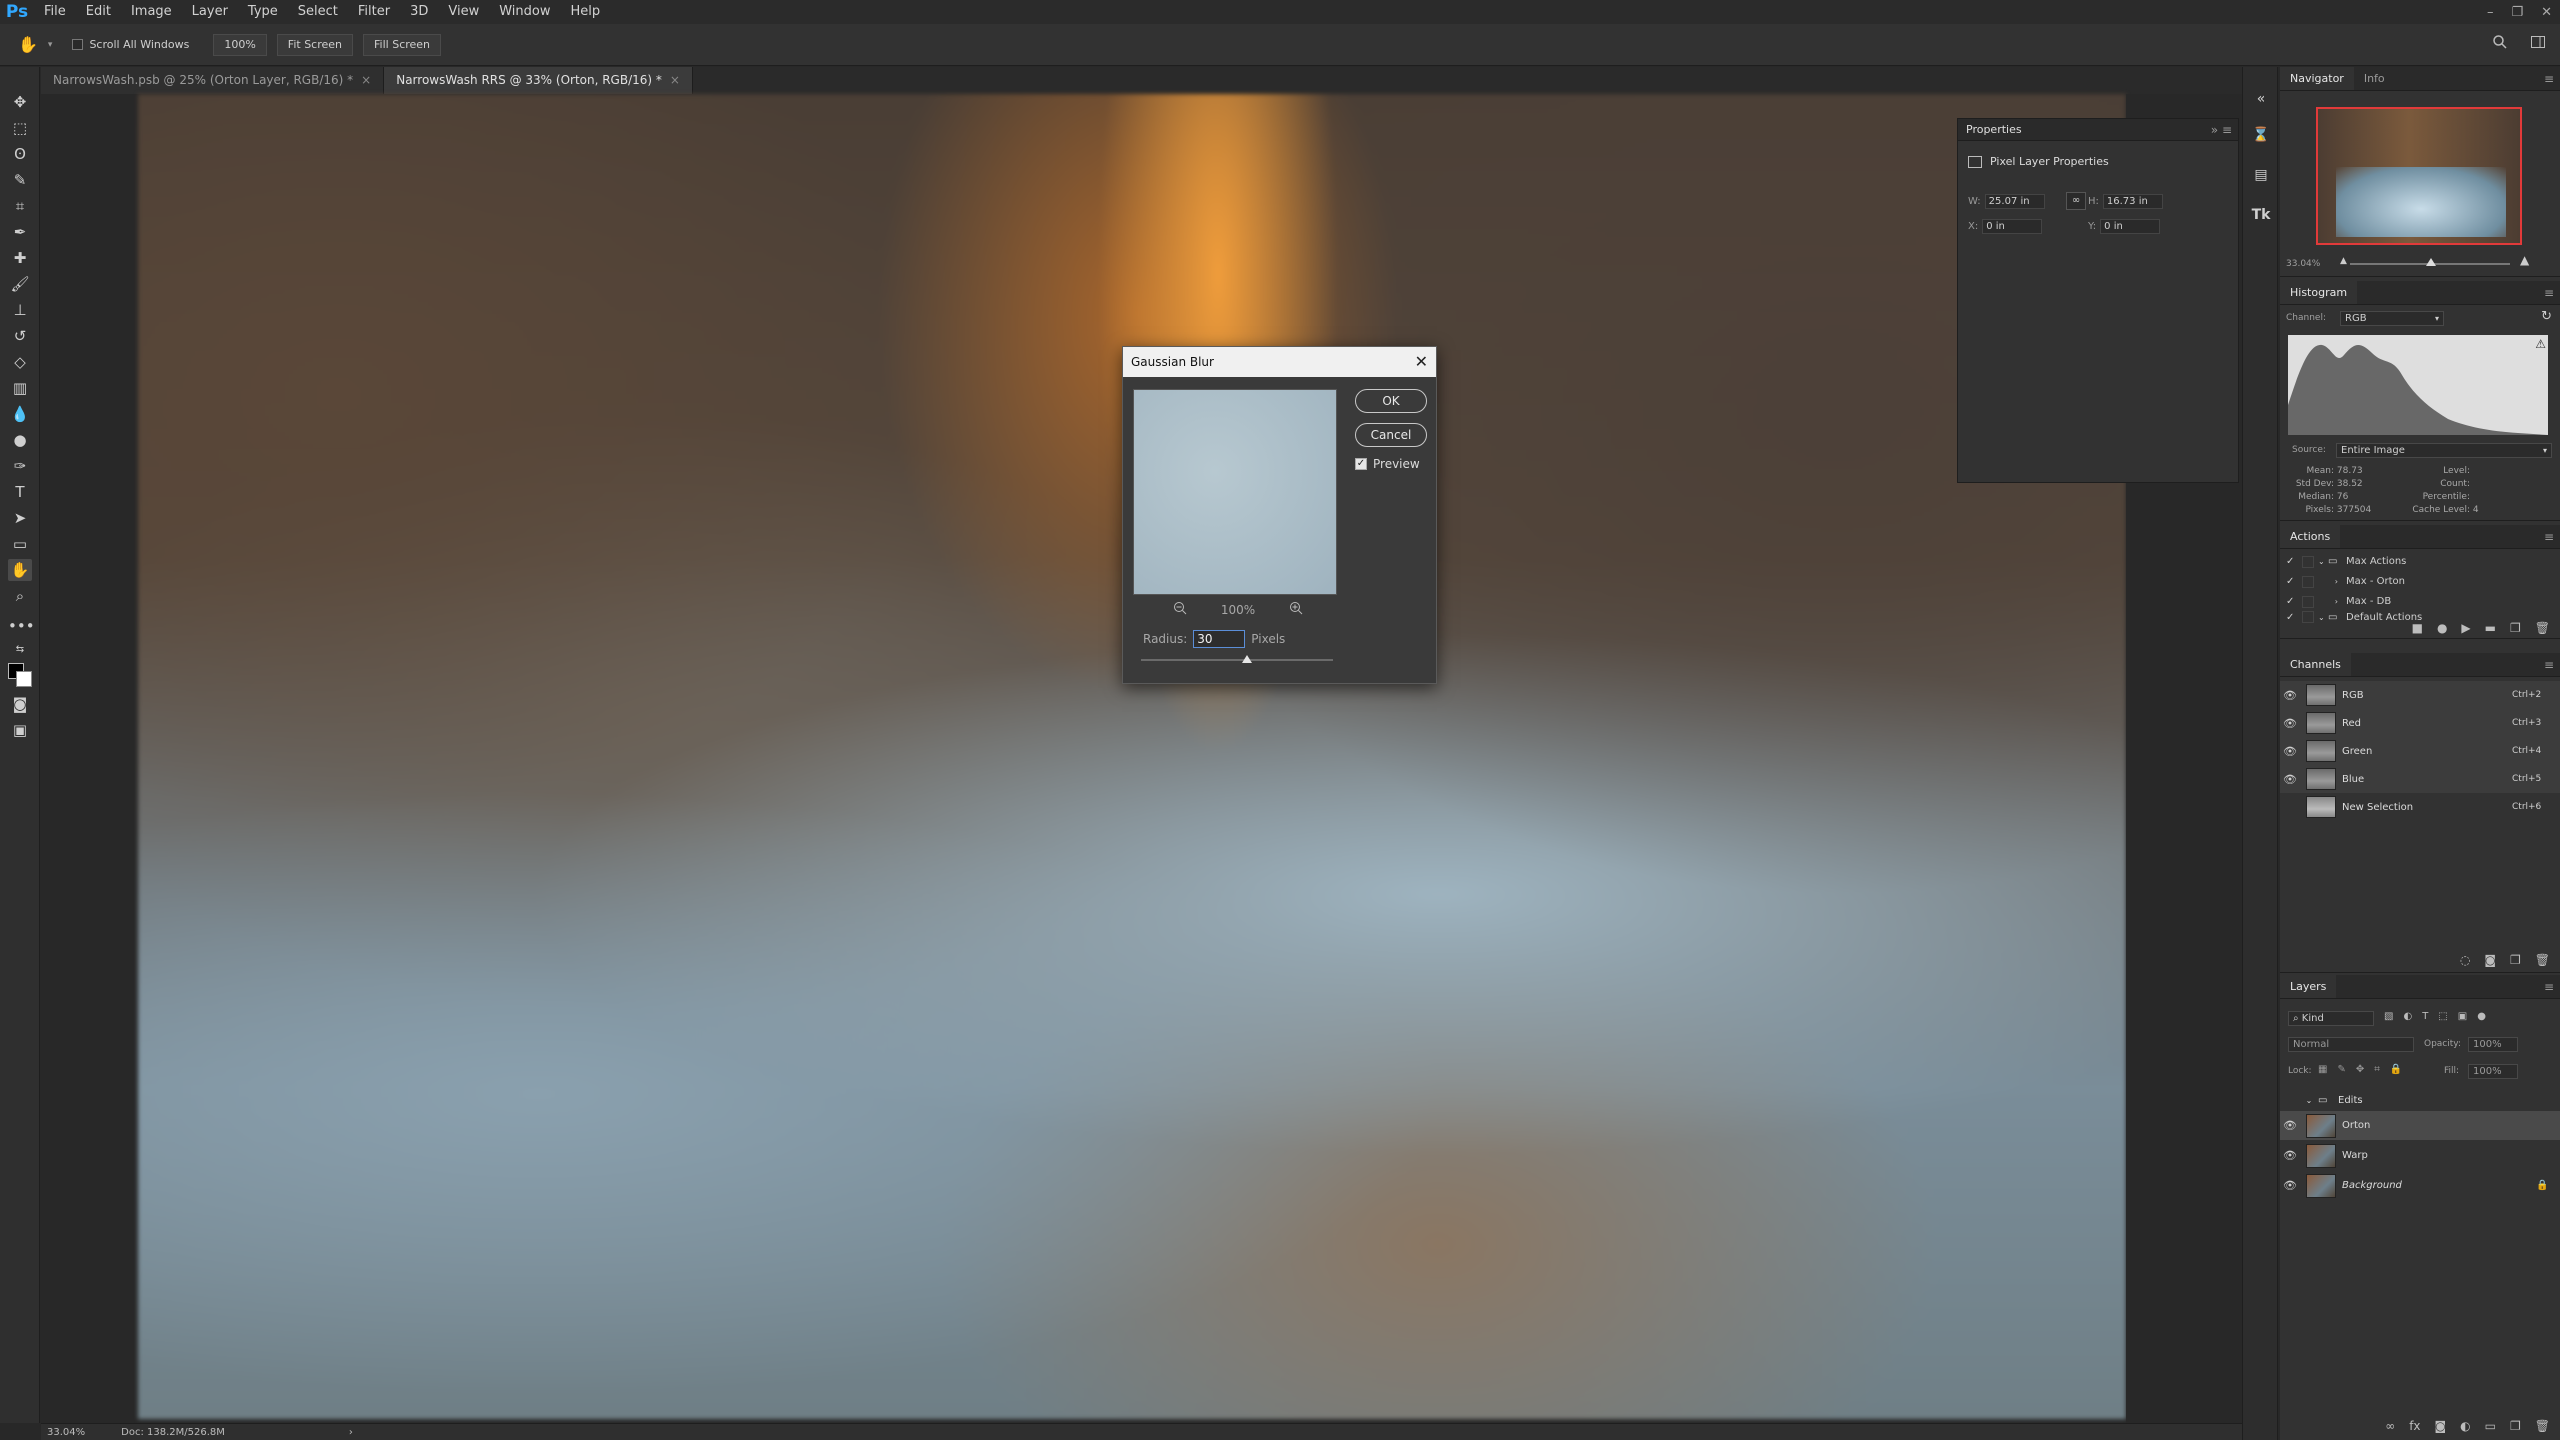  What do you see at coordinates (2221, 130) in the screenshot?
I see `panel-menu-icon: » ≡` at bounding box center [2221, 130].